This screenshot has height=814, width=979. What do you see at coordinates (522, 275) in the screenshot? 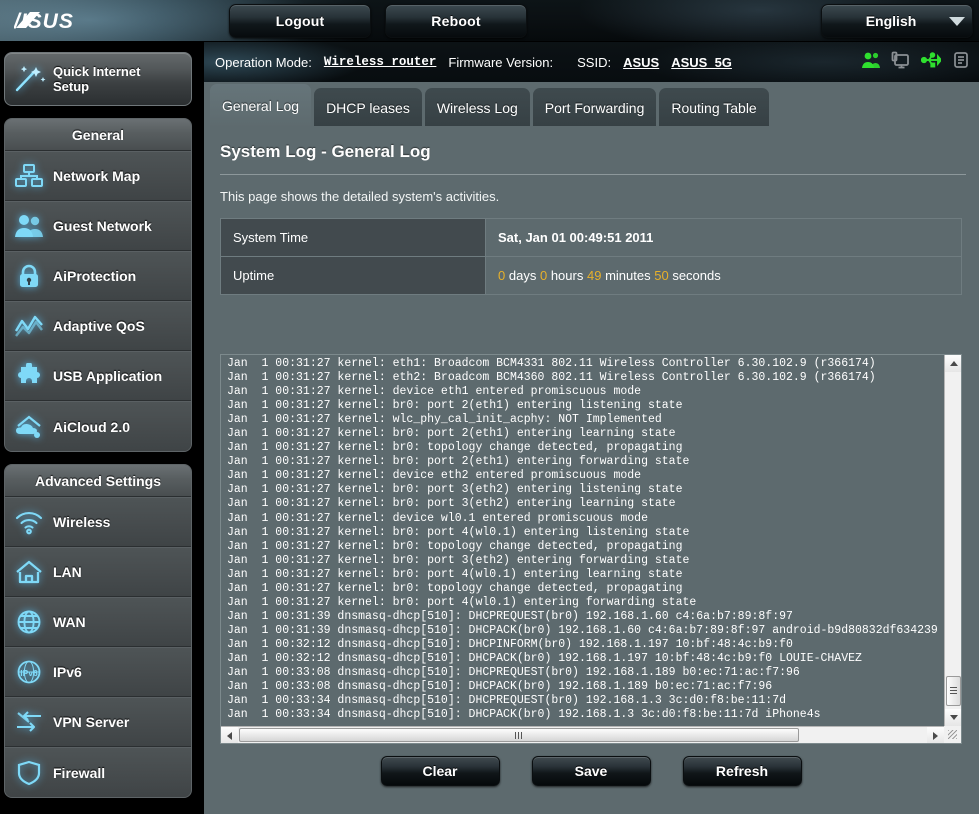
I see `uptime-days-unit: days` at bounding box center [522, 275].